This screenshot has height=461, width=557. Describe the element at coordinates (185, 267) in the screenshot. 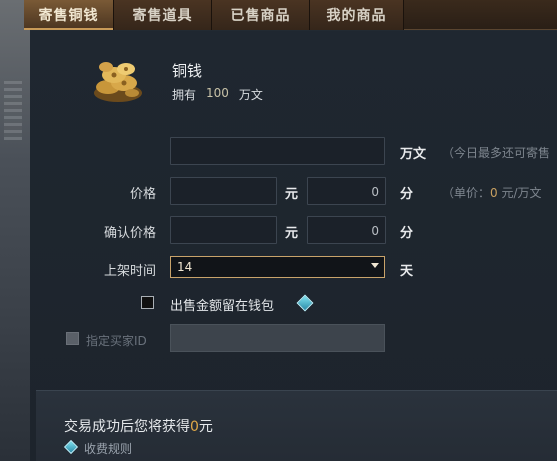

I see `listing-time-value: 14` at that location.